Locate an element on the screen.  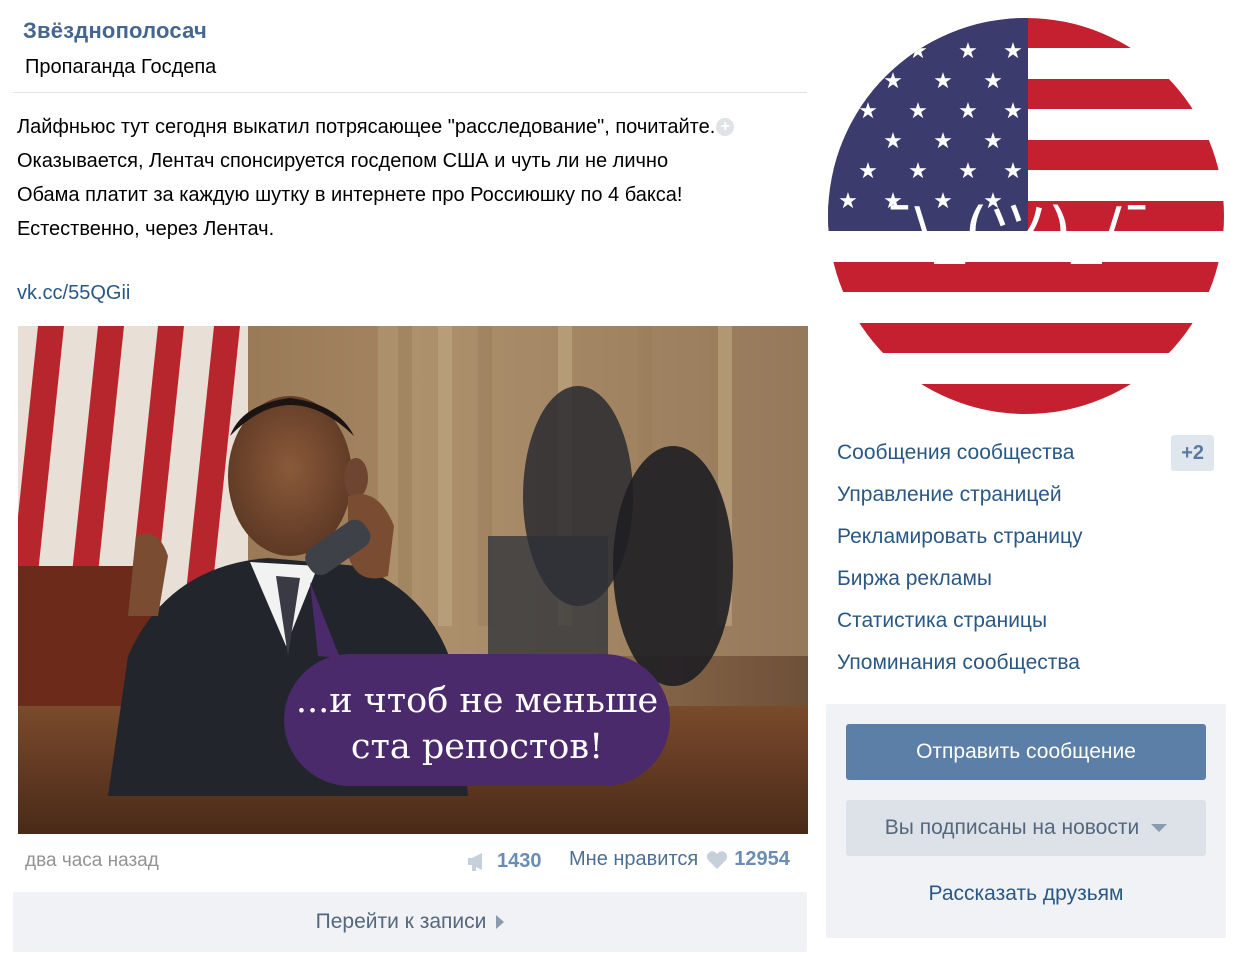
like-button: Мне нравится 12954 is located at coordinates (679, 859).